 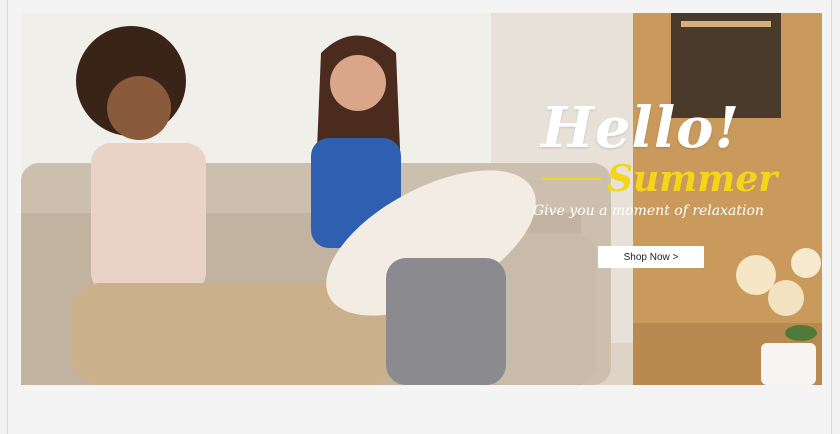 What do you see at coordinates (651, 257) in the screenshot?
I see `shop-now-button: Shop Now >` at bounding box center [651, 257].